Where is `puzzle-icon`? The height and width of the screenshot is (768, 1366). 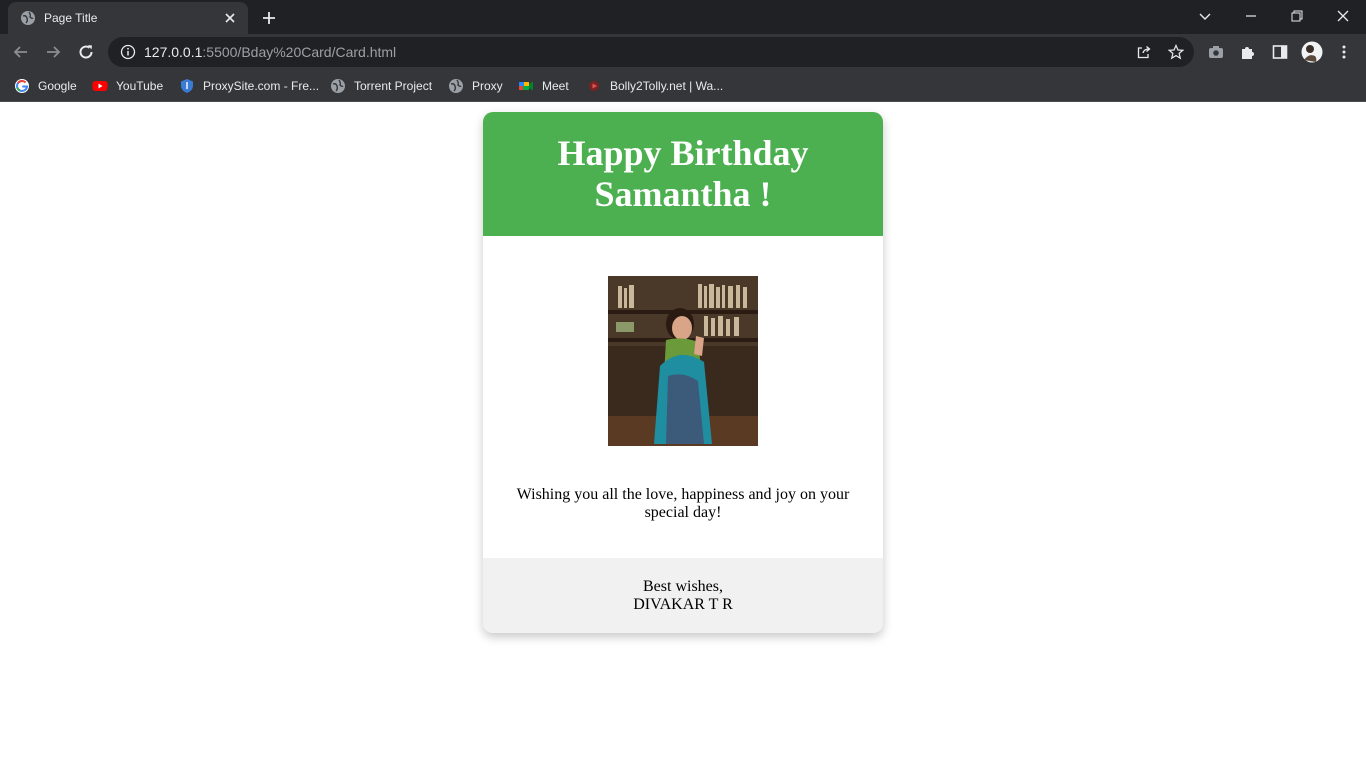
puzzle-icon is located at coordinates (1248, 53).